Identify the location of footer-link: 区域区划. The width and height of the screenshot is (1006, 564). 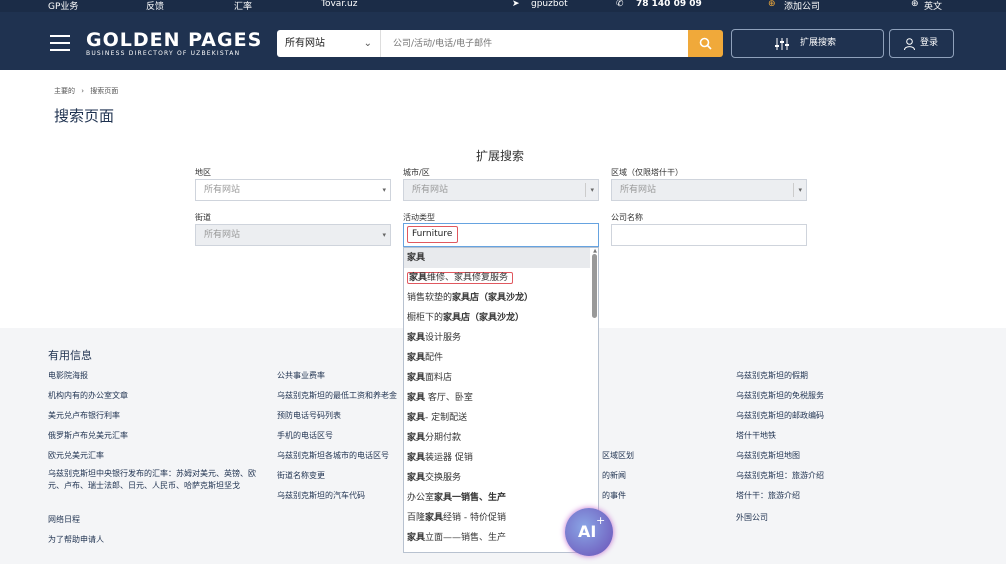
(618, 455).